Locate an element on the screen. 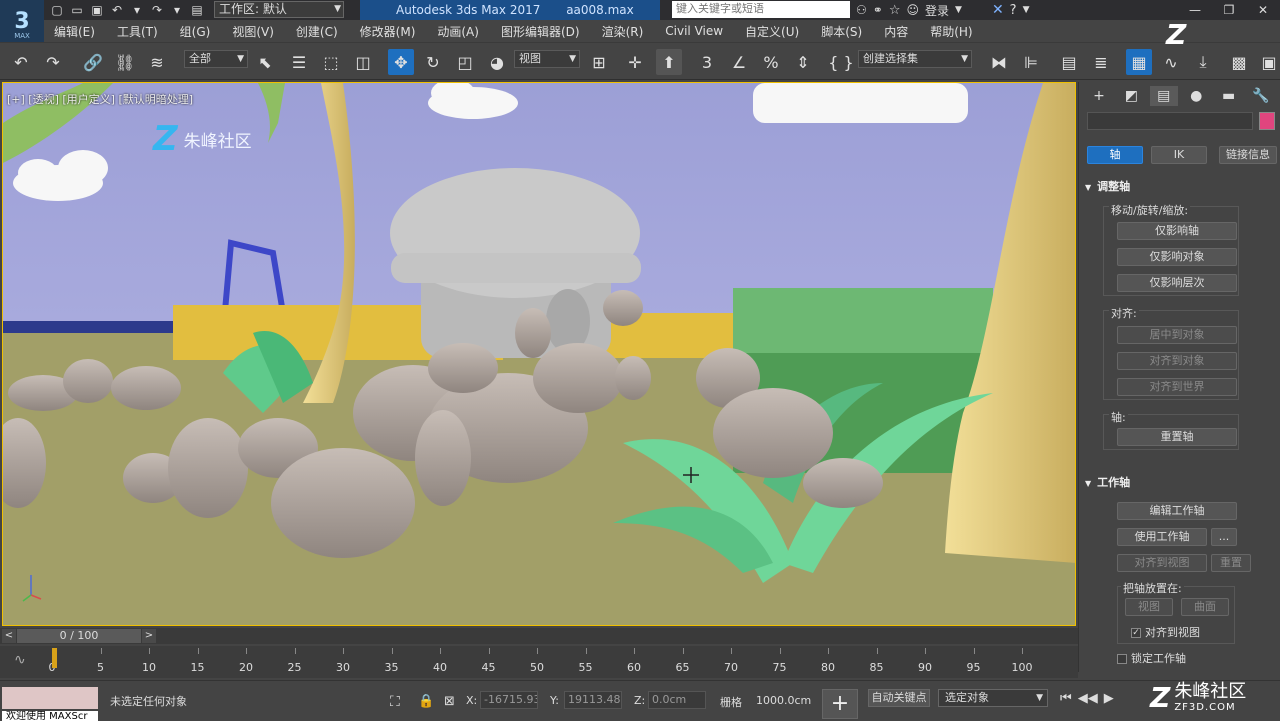 The width and height of the screenshot is (1280, 721). menu-help: 帮助(H) is located at coordinates (951, 31).